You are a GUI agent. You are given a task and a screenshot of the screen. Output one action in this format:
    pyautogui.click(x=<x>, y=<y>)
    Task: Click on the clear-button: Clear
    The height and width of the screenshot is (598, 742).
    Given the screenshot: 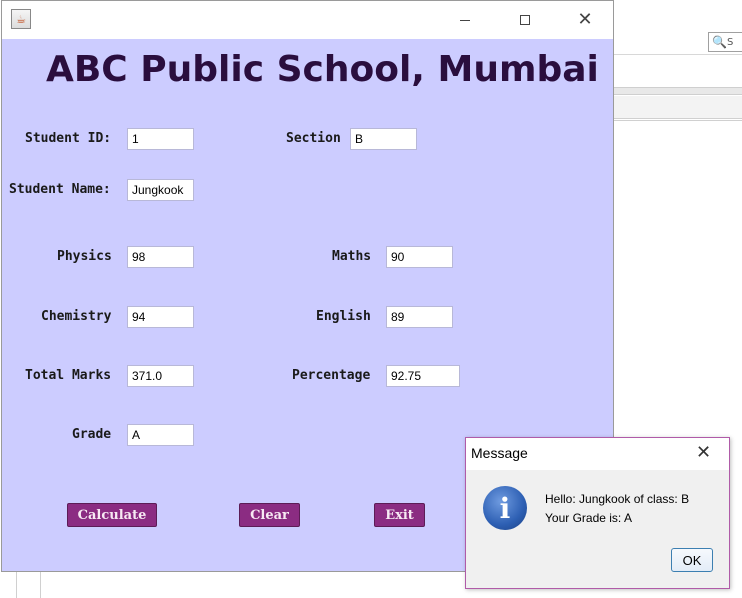 What is the action you would take?
    pyautogui.click(x=269, y=515)
    